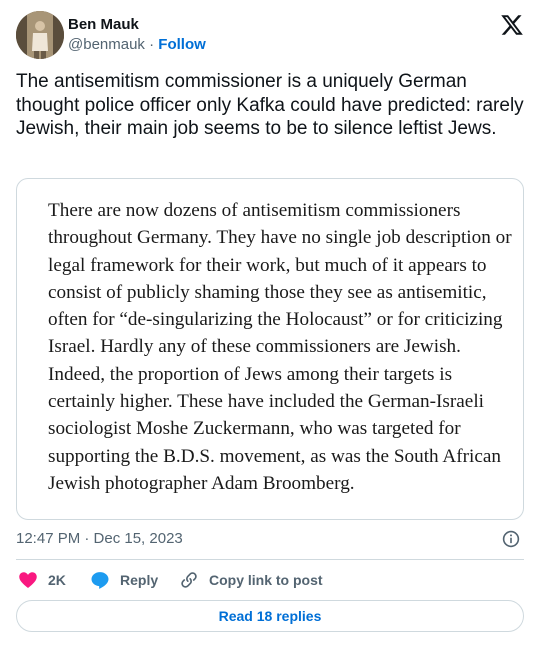 Image resolution: width=540 pixels, height=647 pixels. What do you see at coordinates (511, 539) in the screenshot?
I see `info-icon` at bounding box center [511, 539].